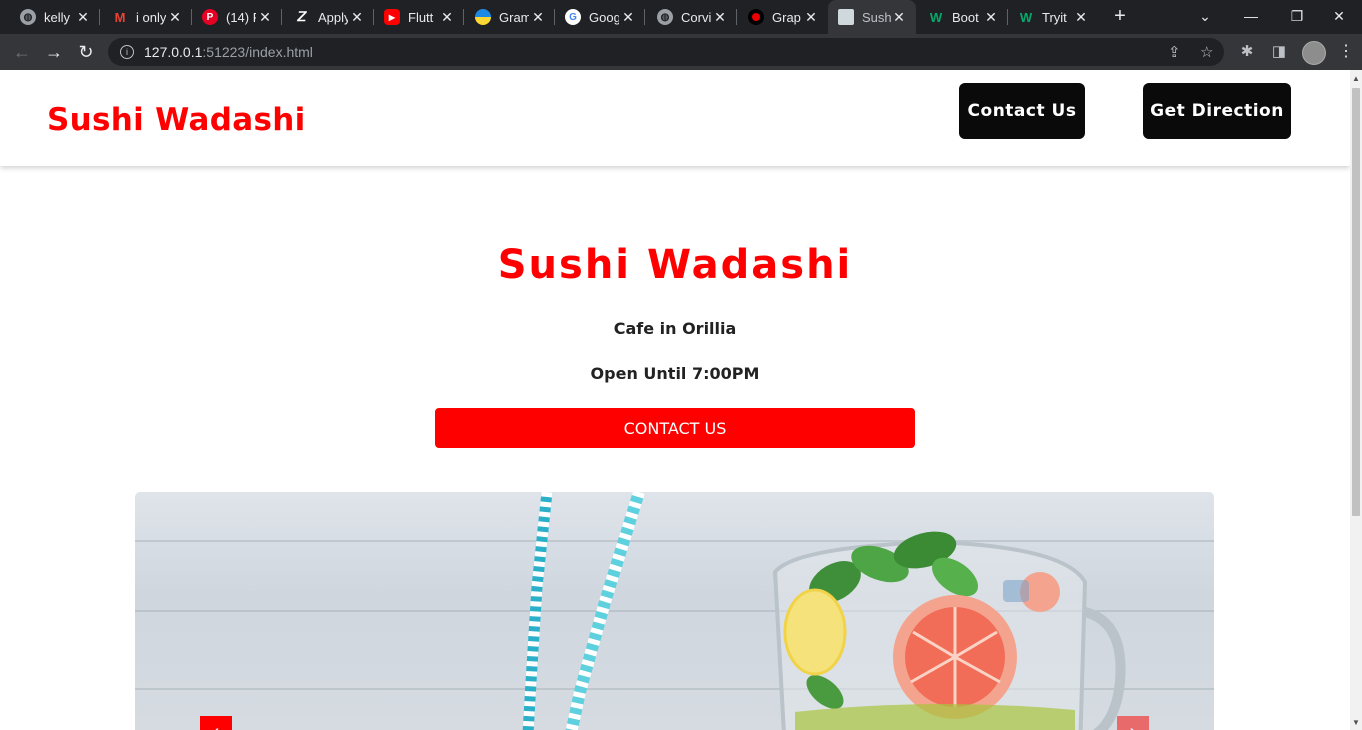 The image size is (1362, 730). Describe the element at coordinates (176, 120) in the screenshot. I see `site-brand: Sushi Wadashi` at that location.